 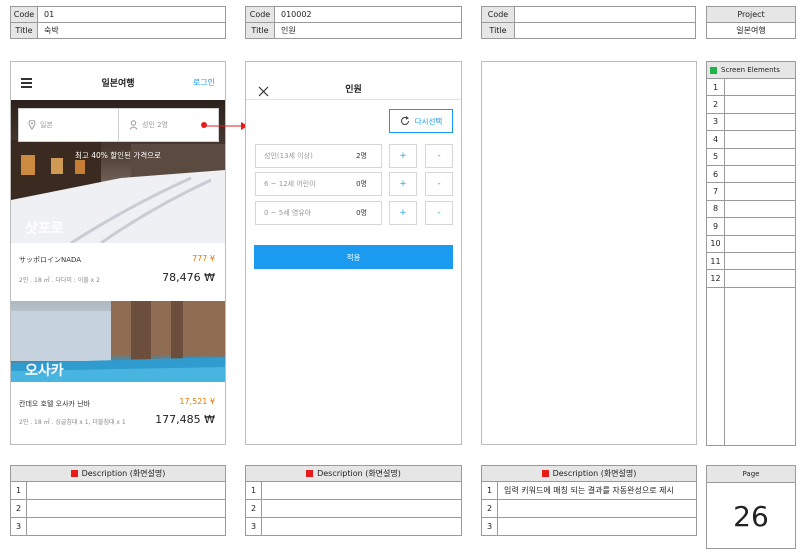 What do you see at coordinates (716, 262) in the screenshot?
I see `element-row-number: 11` at bounding box center [716, 262].